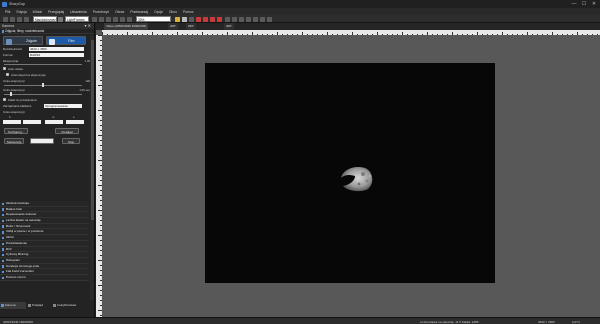 Image resolution: width=600 pixels, height=324 pixels. What do you see at coordinates (28, 75) in the screenshot?
I see `auto-exposure-label: Automatyczna ekspozycja` at bounding box center [28, 75].